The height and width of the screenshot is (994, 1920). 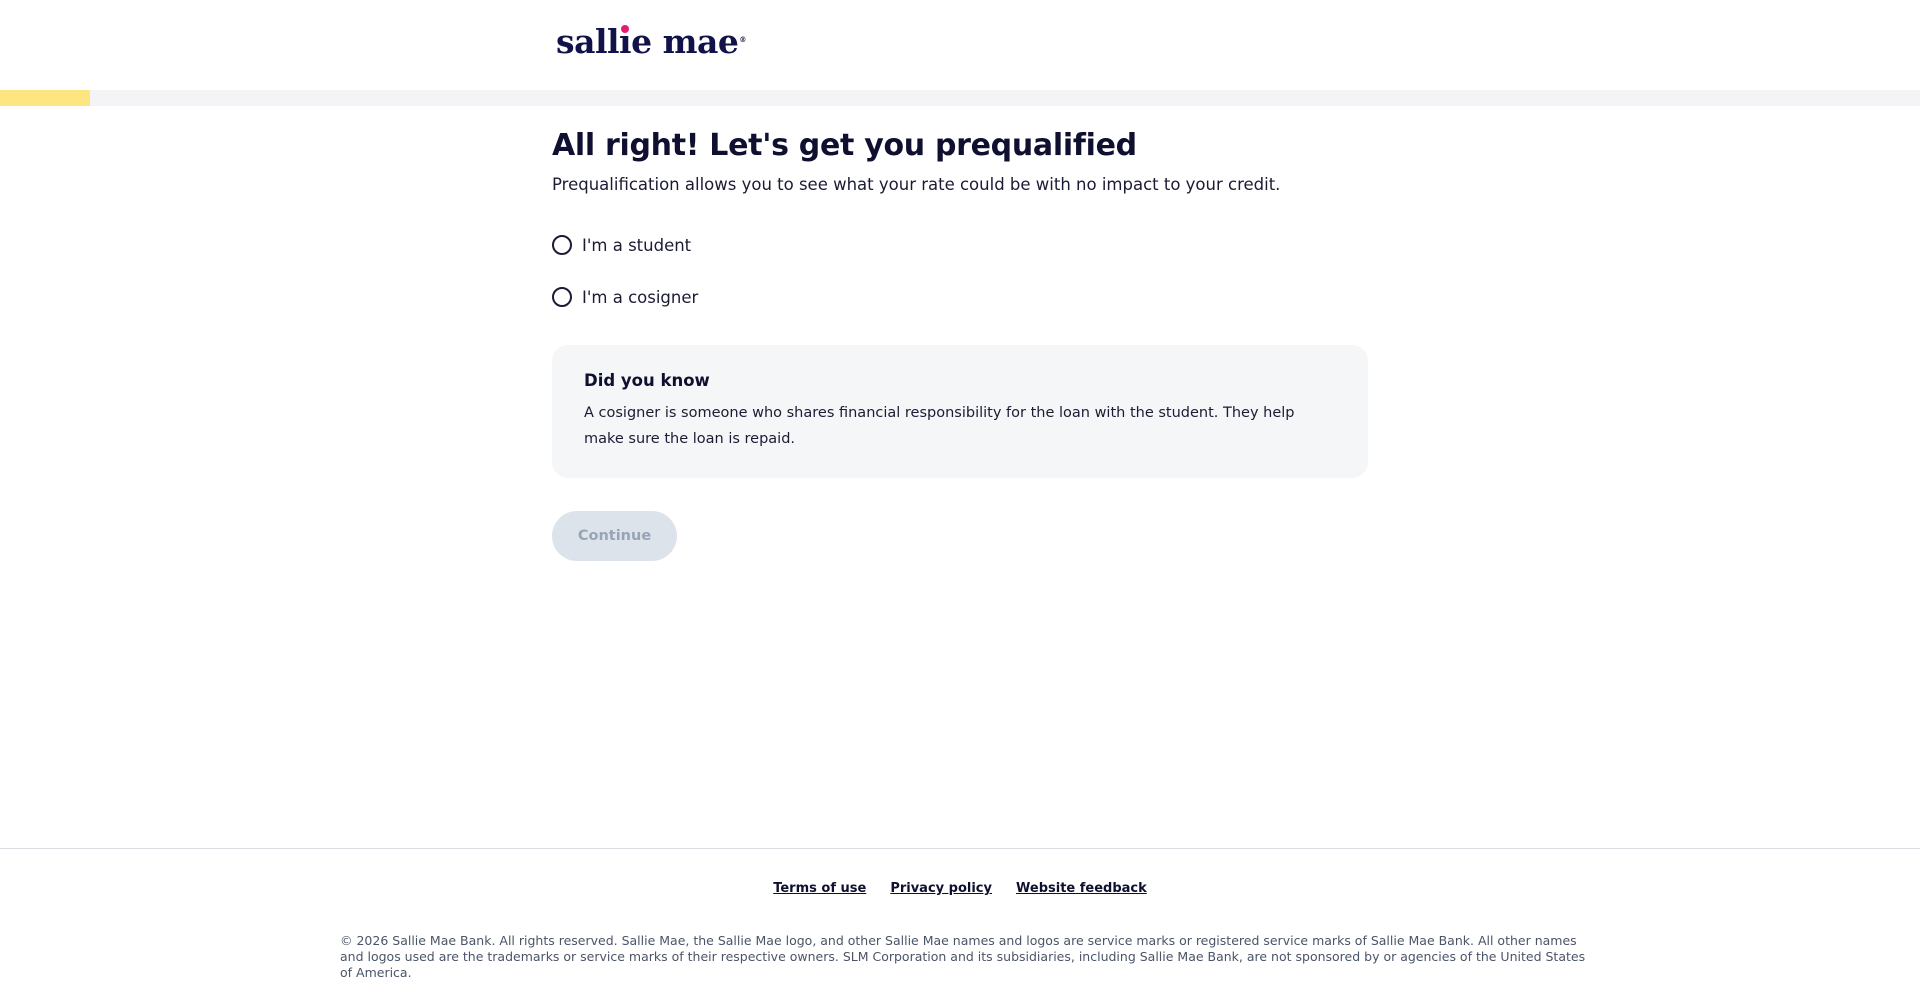 What do you see at coordinates (45, 98) in the screenshot?
I see `progress-bar-fill` at bounding box center [45, 98].